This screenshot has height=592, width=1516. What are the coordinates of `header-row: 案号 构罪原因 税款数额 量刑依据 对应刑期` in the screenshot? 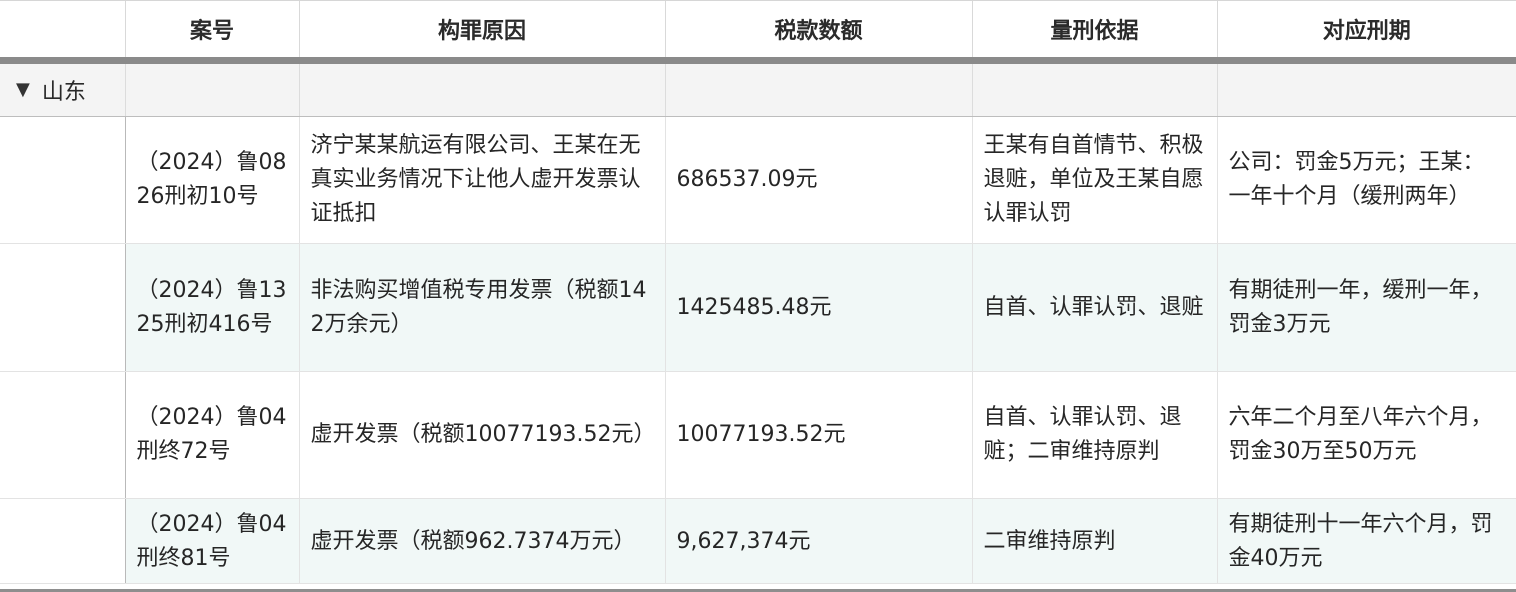 It's located at (758, 32).